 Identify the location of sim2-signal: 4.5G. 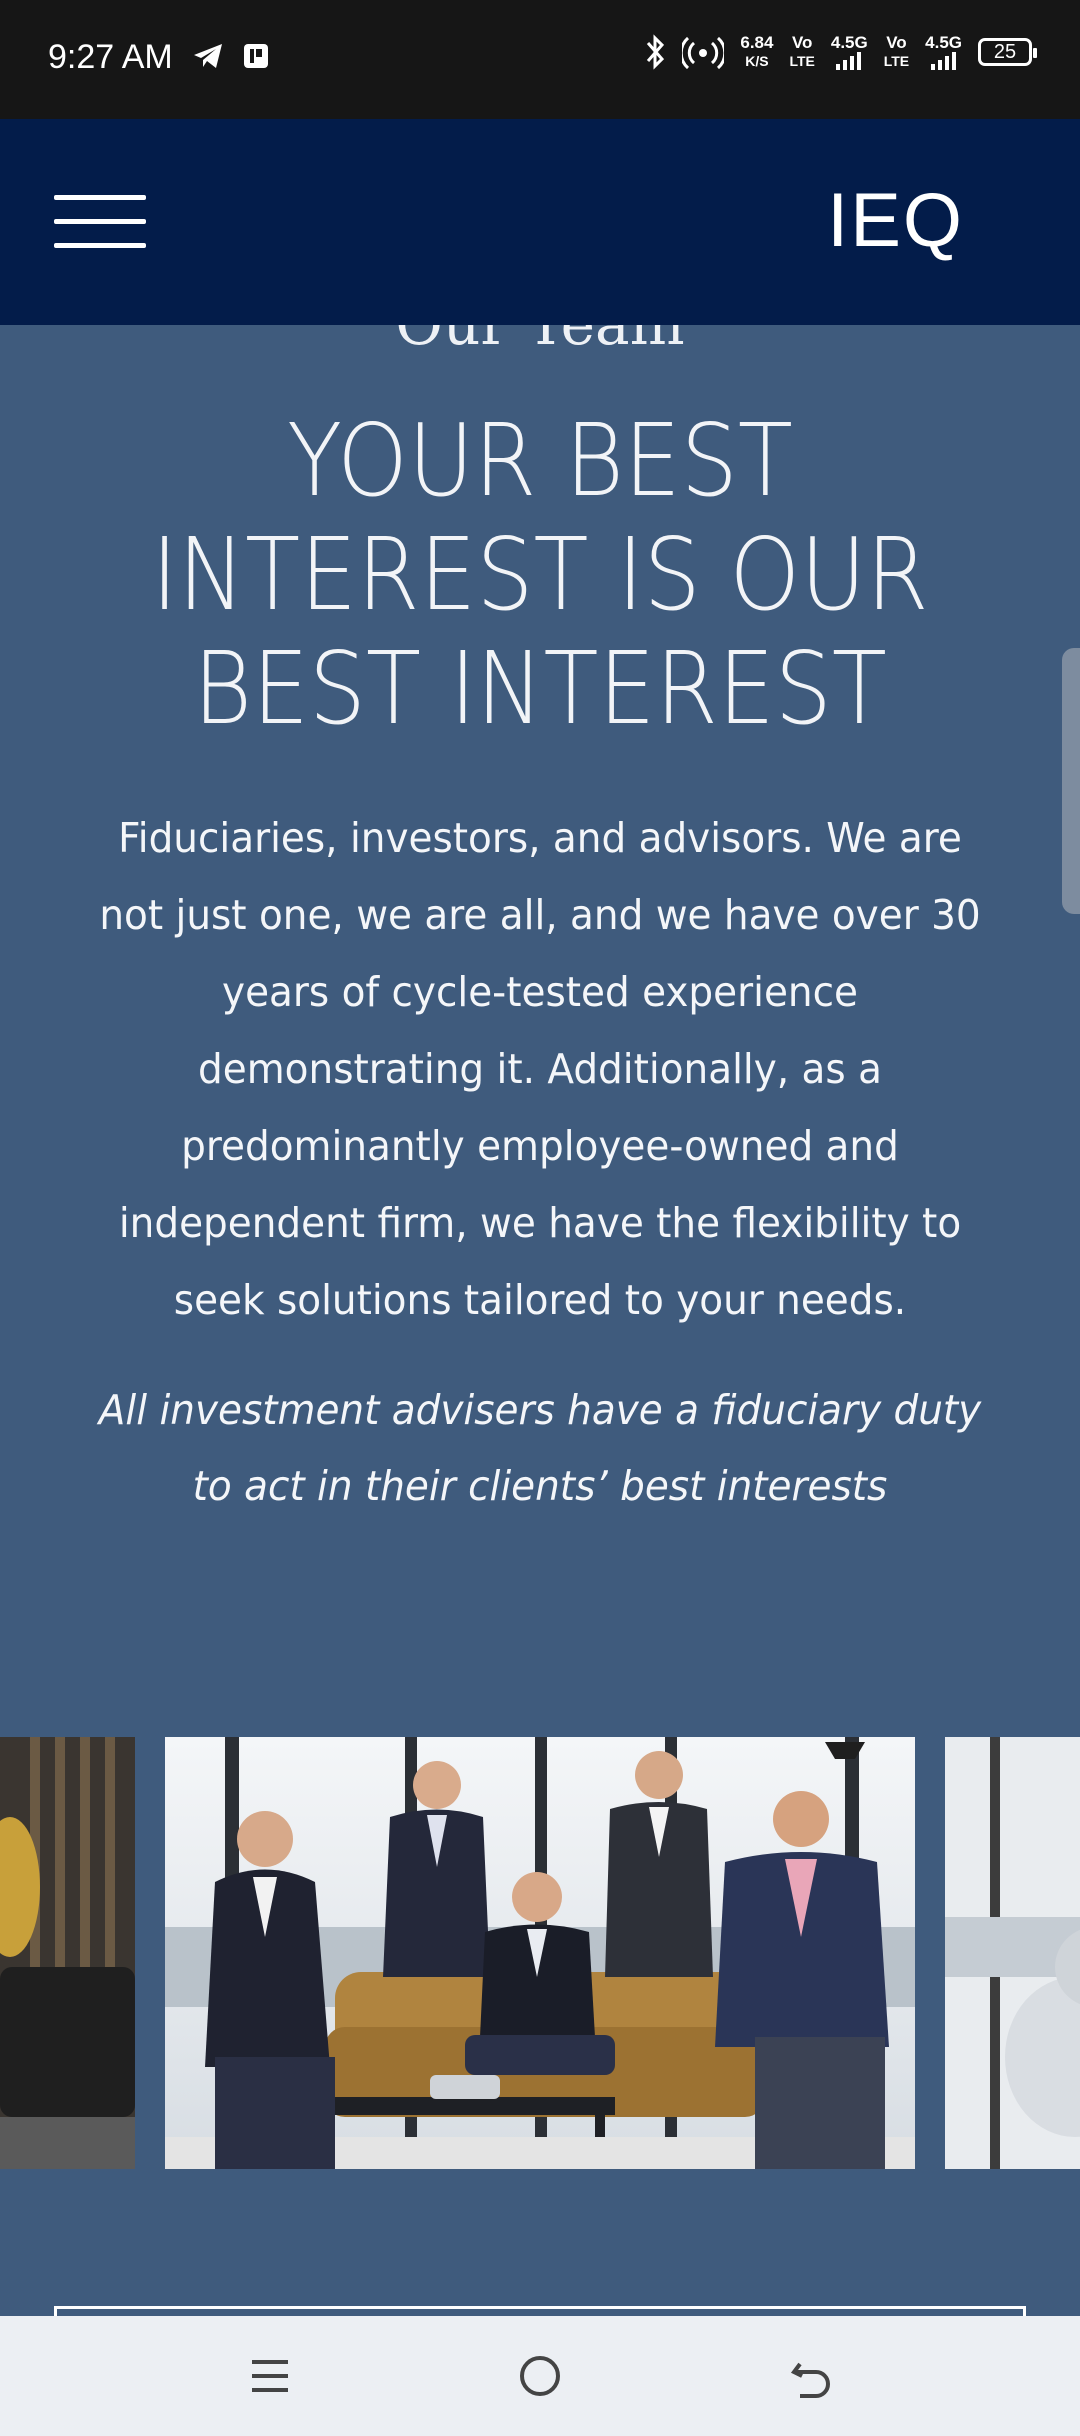
(943, 52).